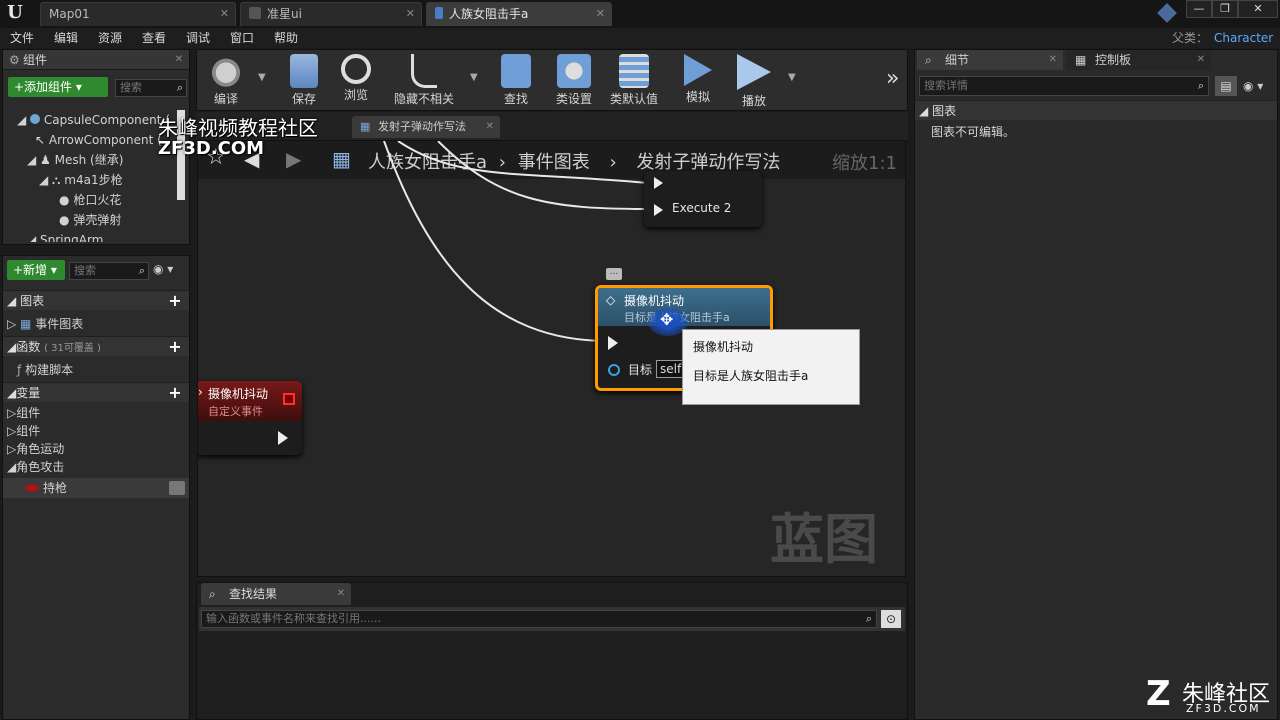 The image size is (1280, 720). I want to click on tree-item-label: 弹壳弹射, so click(97, 220).